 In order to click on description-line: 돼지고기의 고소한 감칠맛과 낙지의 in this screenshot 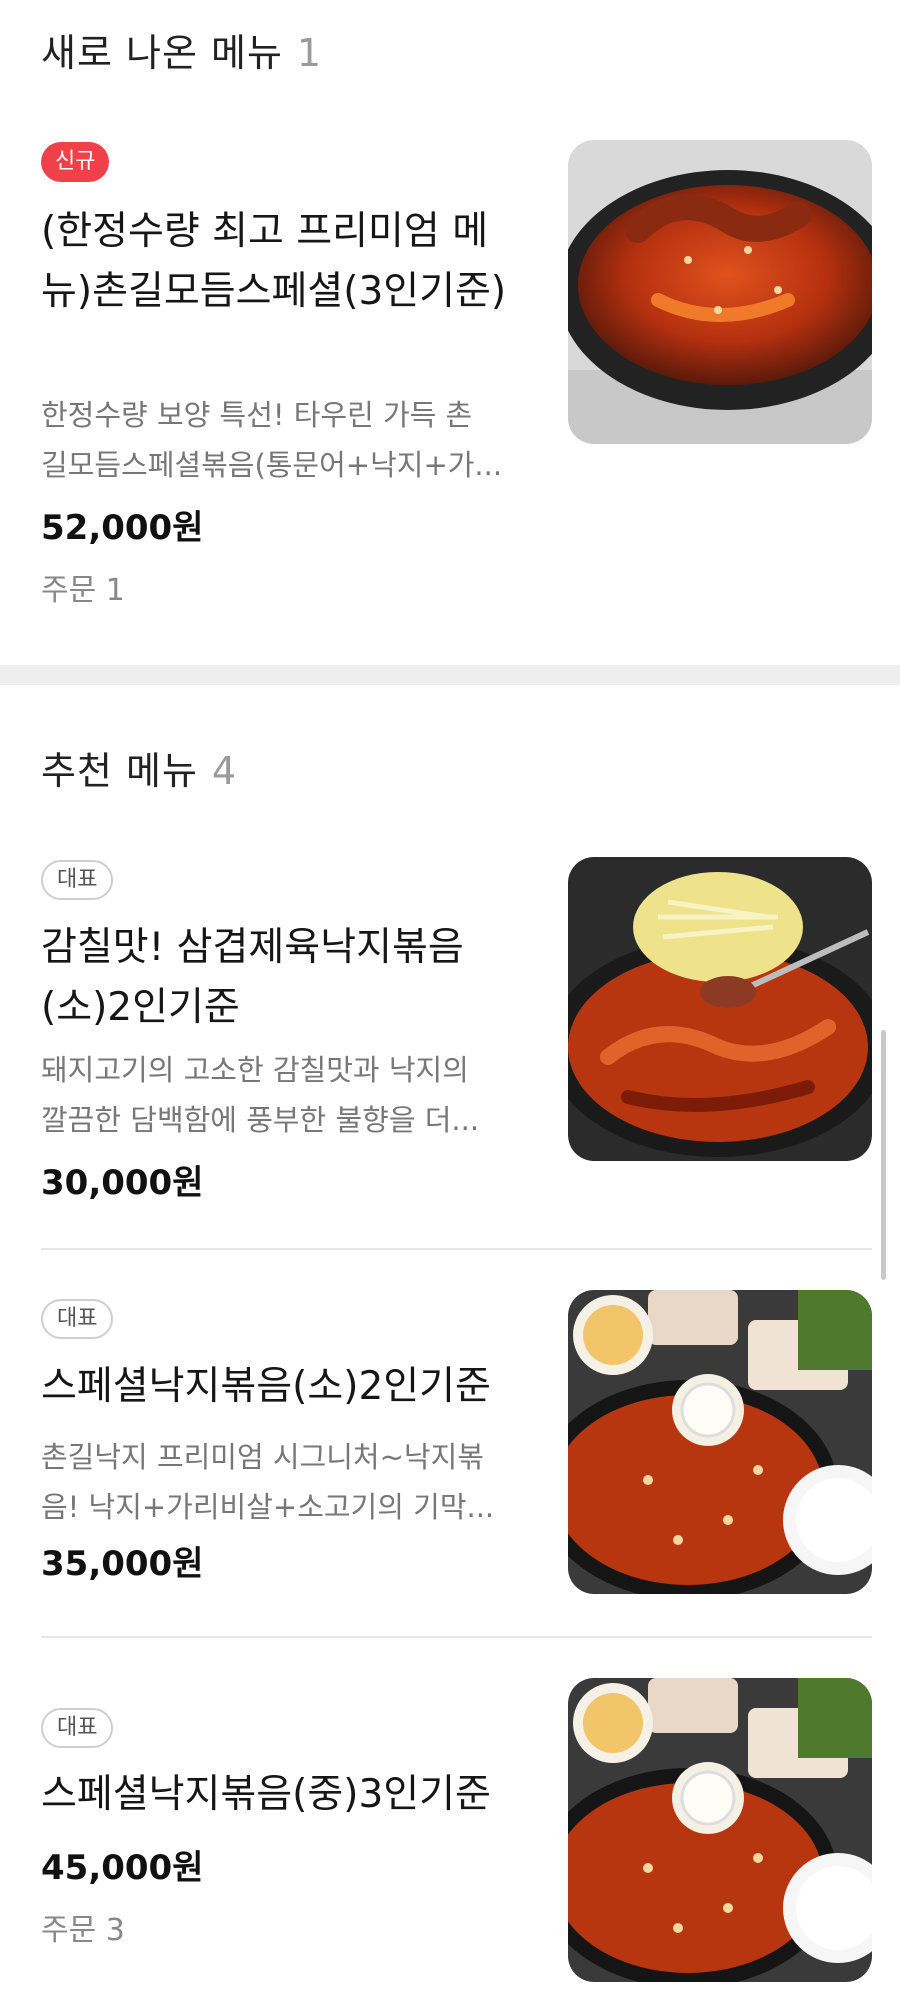, I will do `click(255, 1070)`.